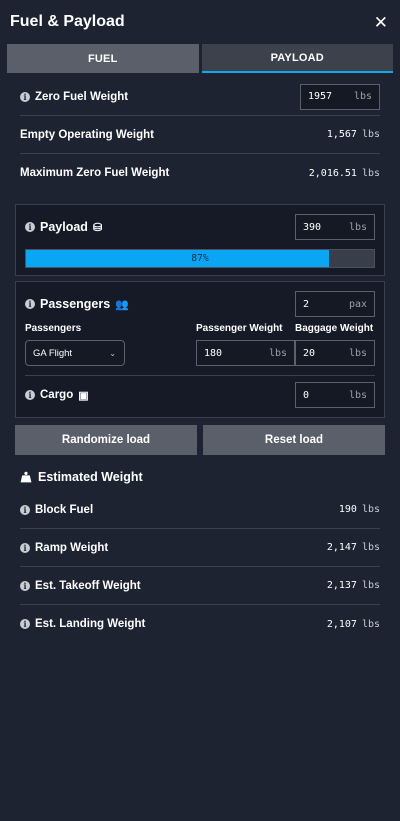 The height and width of the screenshot is (821, 400). What do you see at coordinates (370, 585) in the screenshot?
I see `est-takeoff-weight-unit: lbs` at bounding box center [370, 585].